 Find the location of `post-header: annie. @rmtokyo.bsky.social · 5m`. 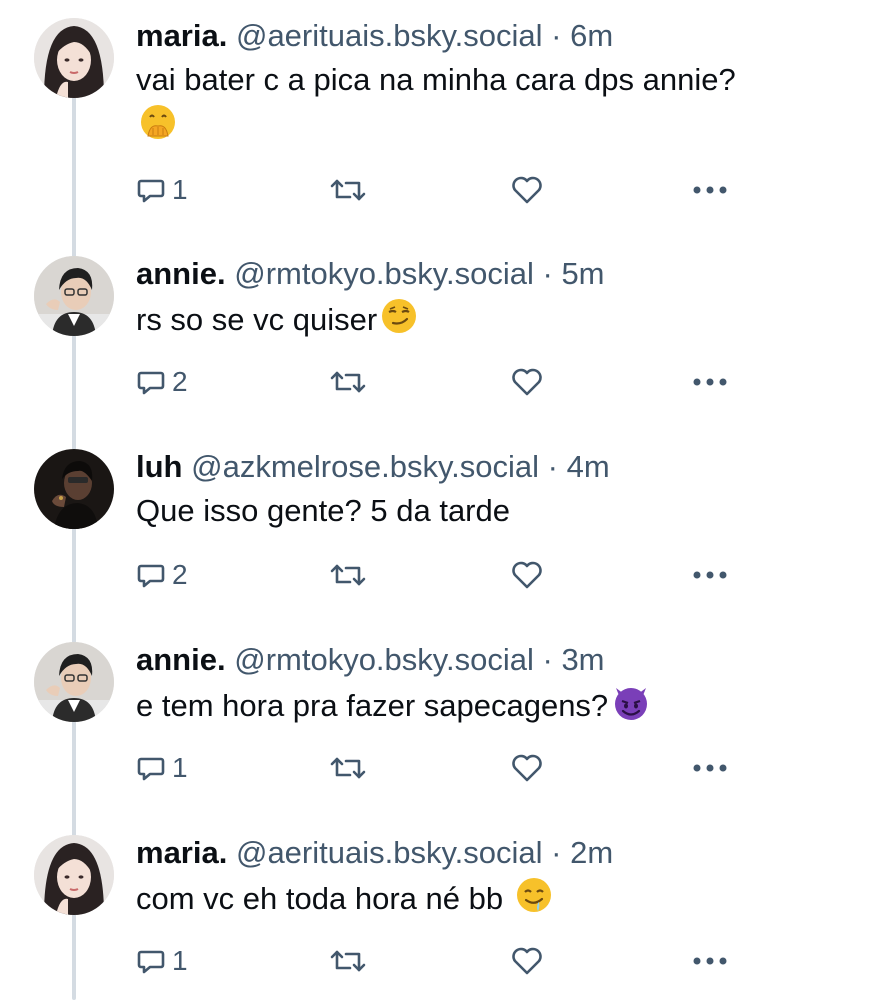

post-header: annie. @rmtokyo.bsky.social · 5m is located at coordinates (496, 274).